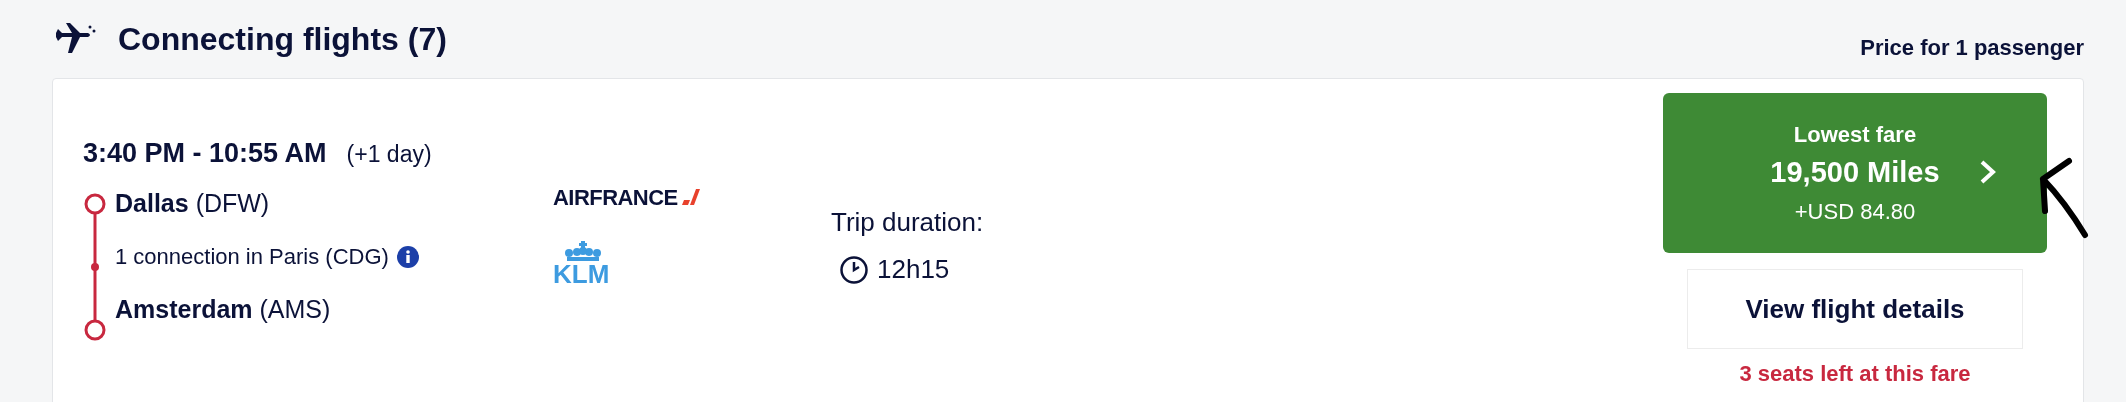 This screenshot has height=402, width=2126. Describe the element at coordinates (205, 153) in the screenshot. I see `flight-times: 3:40 PM - 10:55 AM` at that location.